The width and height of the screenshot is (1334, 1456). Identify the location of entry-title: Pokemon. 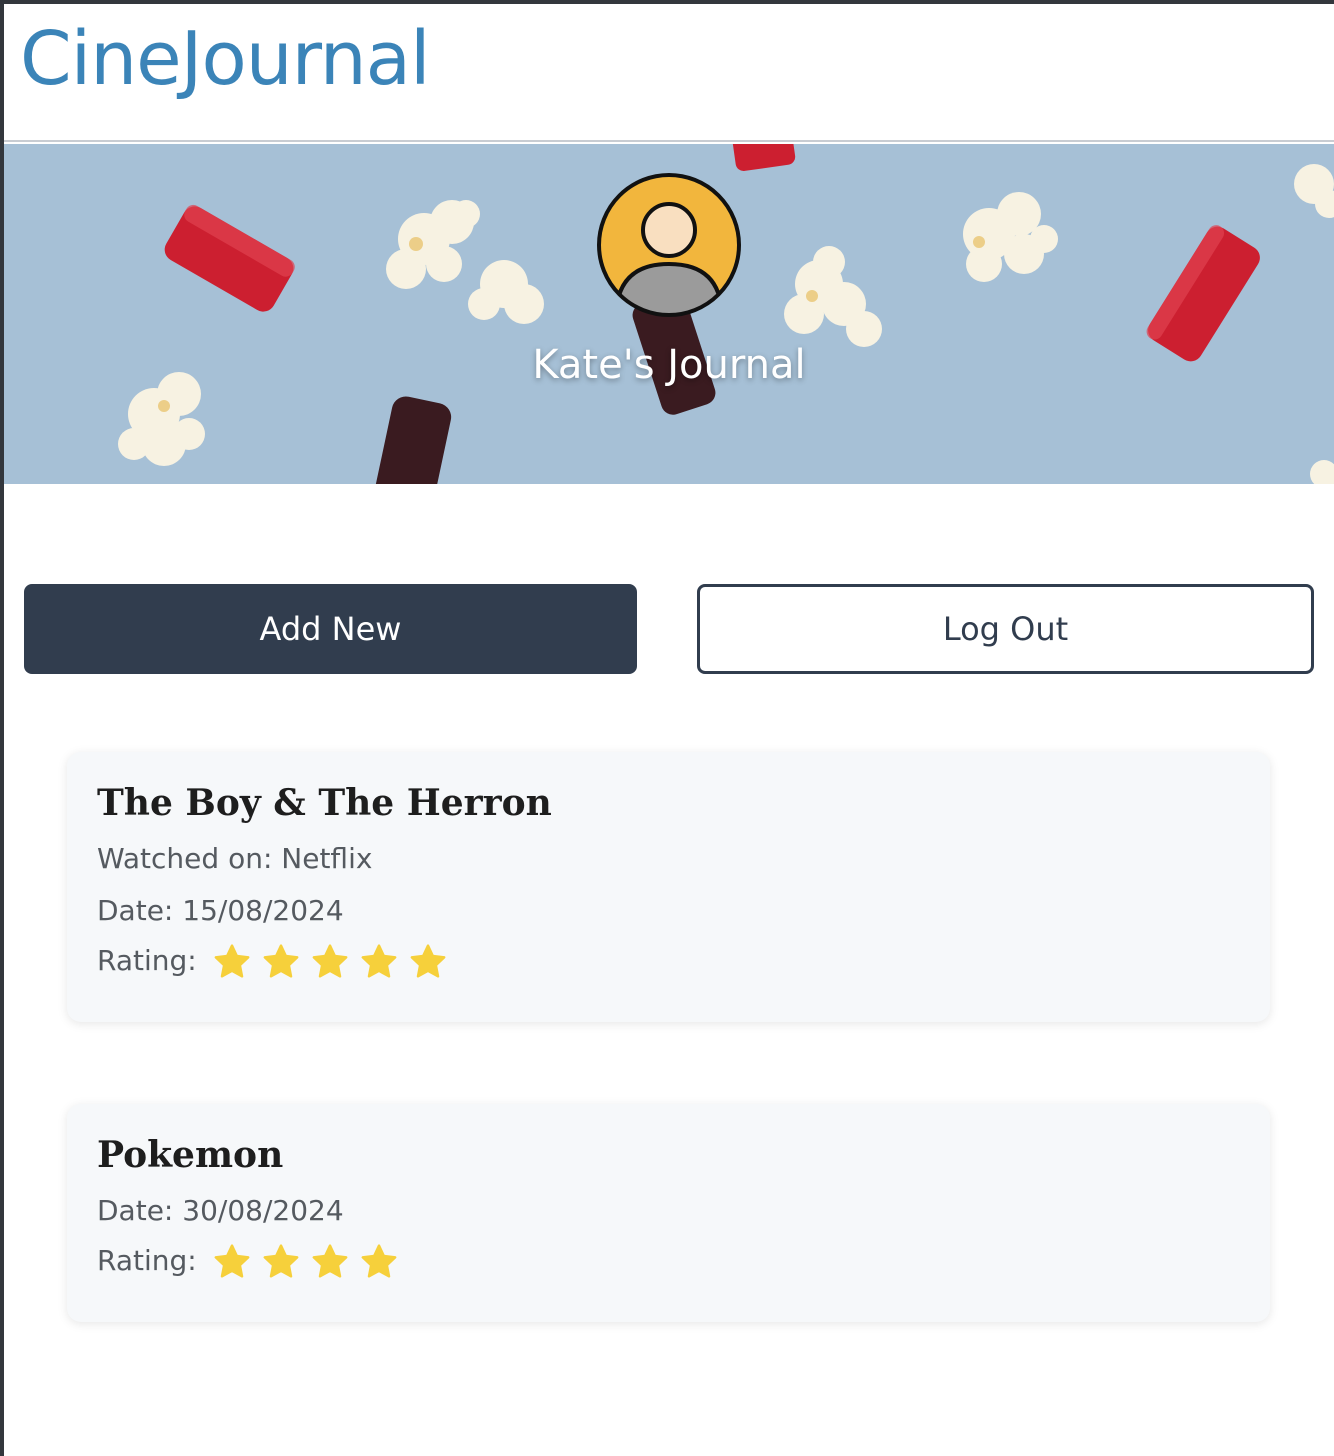
(190, 1155).